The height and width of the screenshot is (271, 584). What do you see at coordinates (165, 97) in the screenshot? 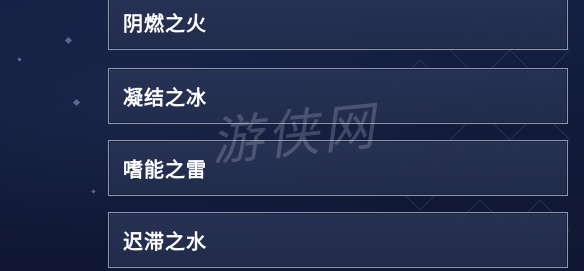
I see `option-label: 凝结之冰` at bounding box center [165, 97].